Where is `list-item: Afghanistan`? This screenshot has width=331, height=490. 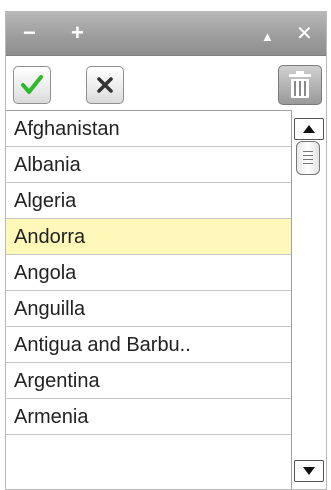 list-item: Afghanistan is located at coordinates (148, 129).